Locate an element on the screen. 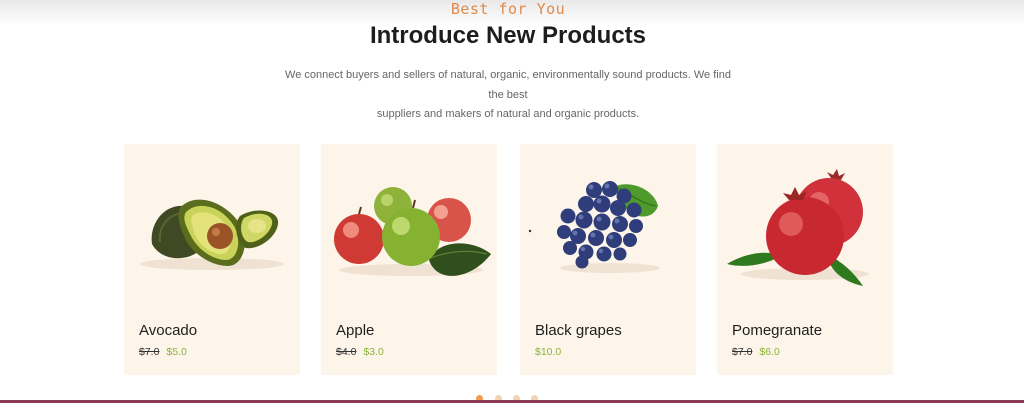  current-price: $5.0 is located at coordinates (176, 352).